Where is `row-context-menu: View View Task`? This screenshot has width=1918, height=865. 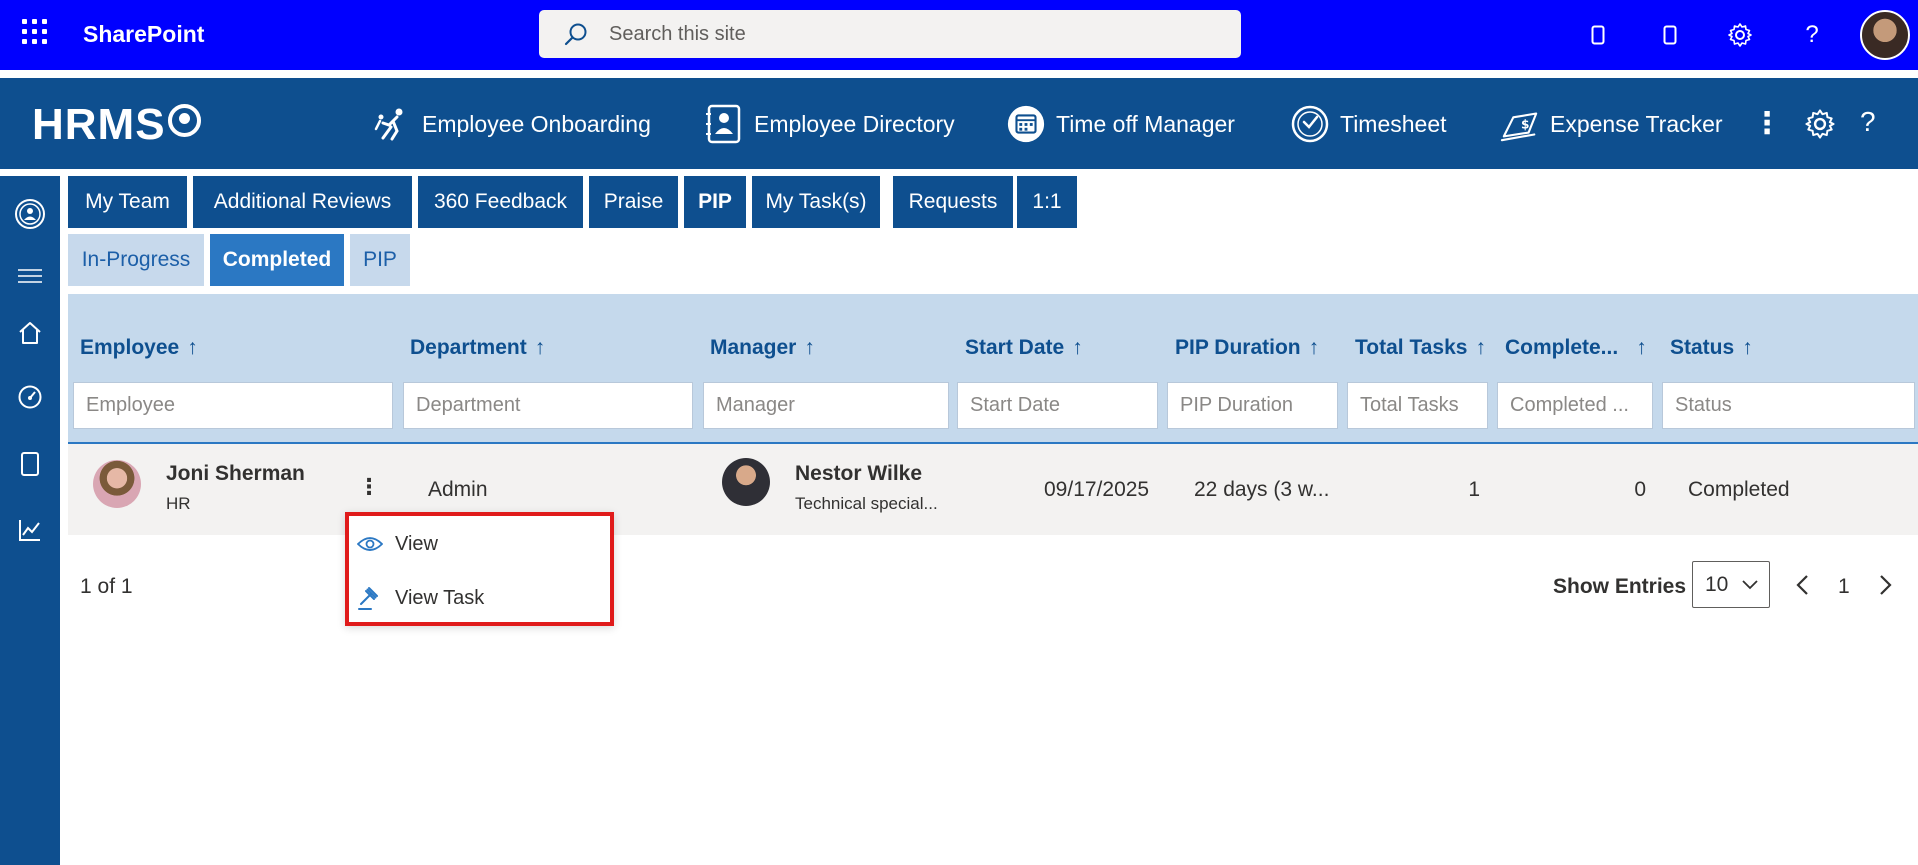 row-context-menu: View View Task is located at coordinates (479, 569).